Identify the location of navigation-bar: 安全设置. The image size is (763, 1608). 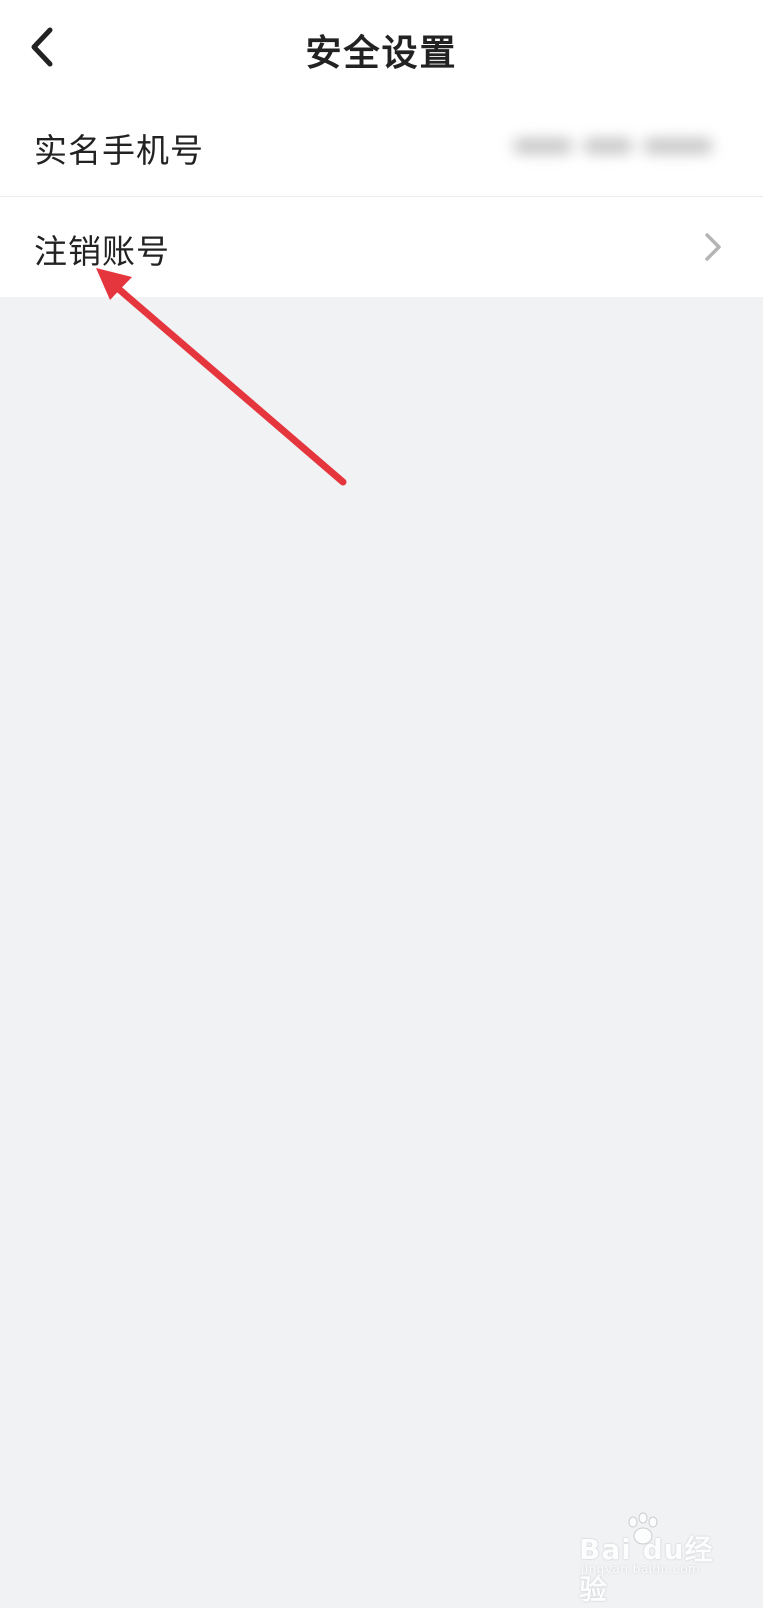
(381, 48).